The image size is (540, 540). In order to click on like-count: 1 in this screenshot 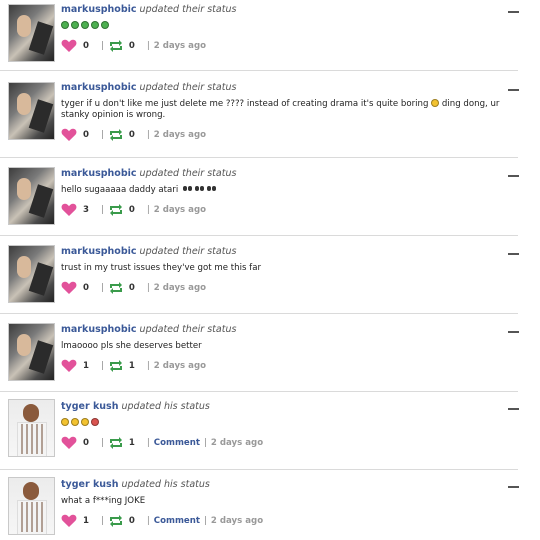, I will do `click(86, 521)`.